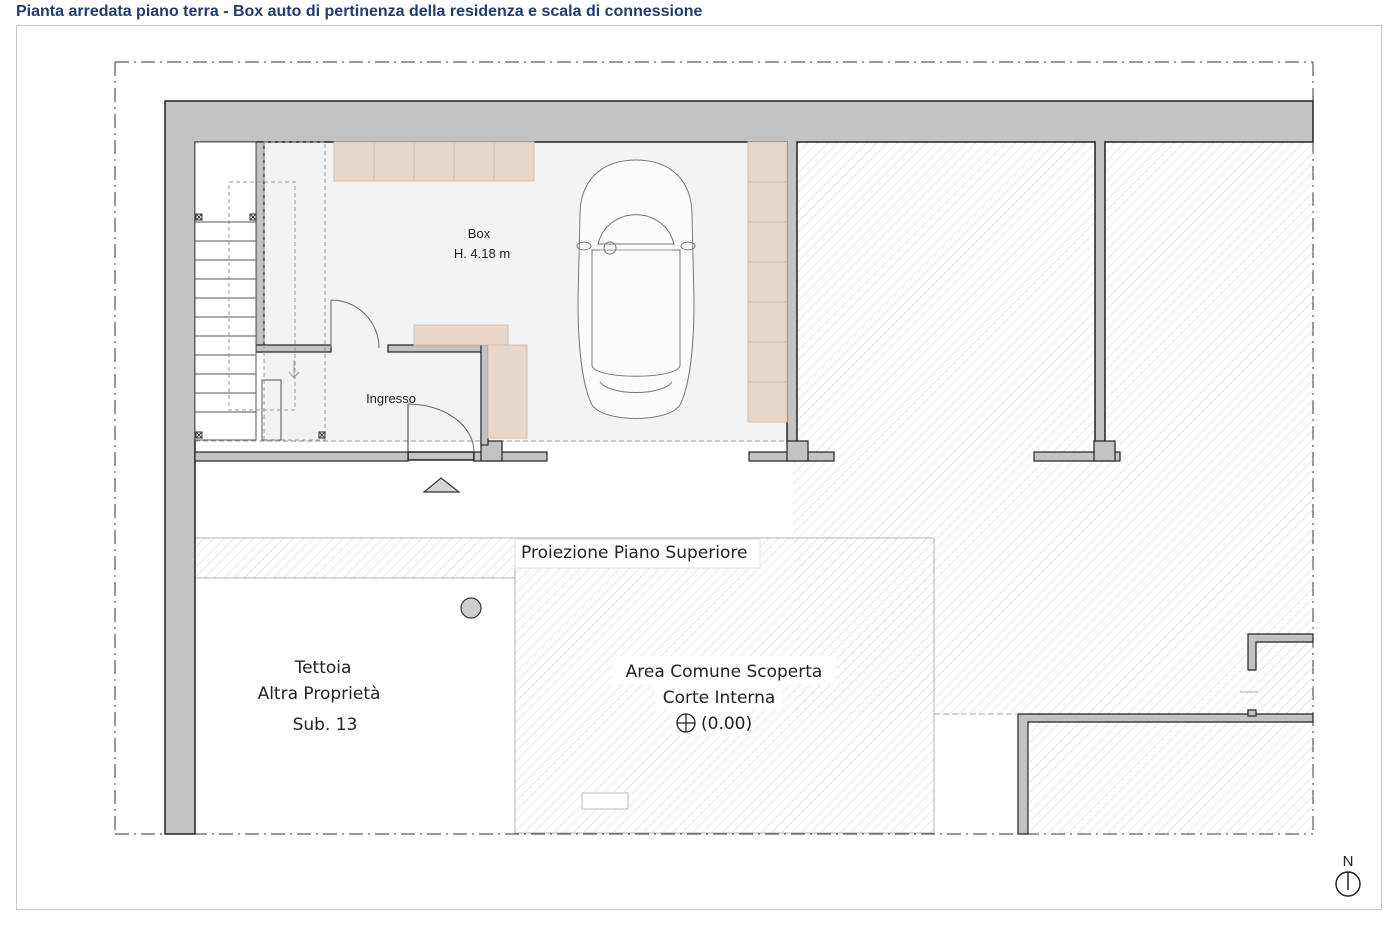 The width and height of the screenshot is (1400, 926). I want to click on entrance-arrow-icon, so click(441, 485).